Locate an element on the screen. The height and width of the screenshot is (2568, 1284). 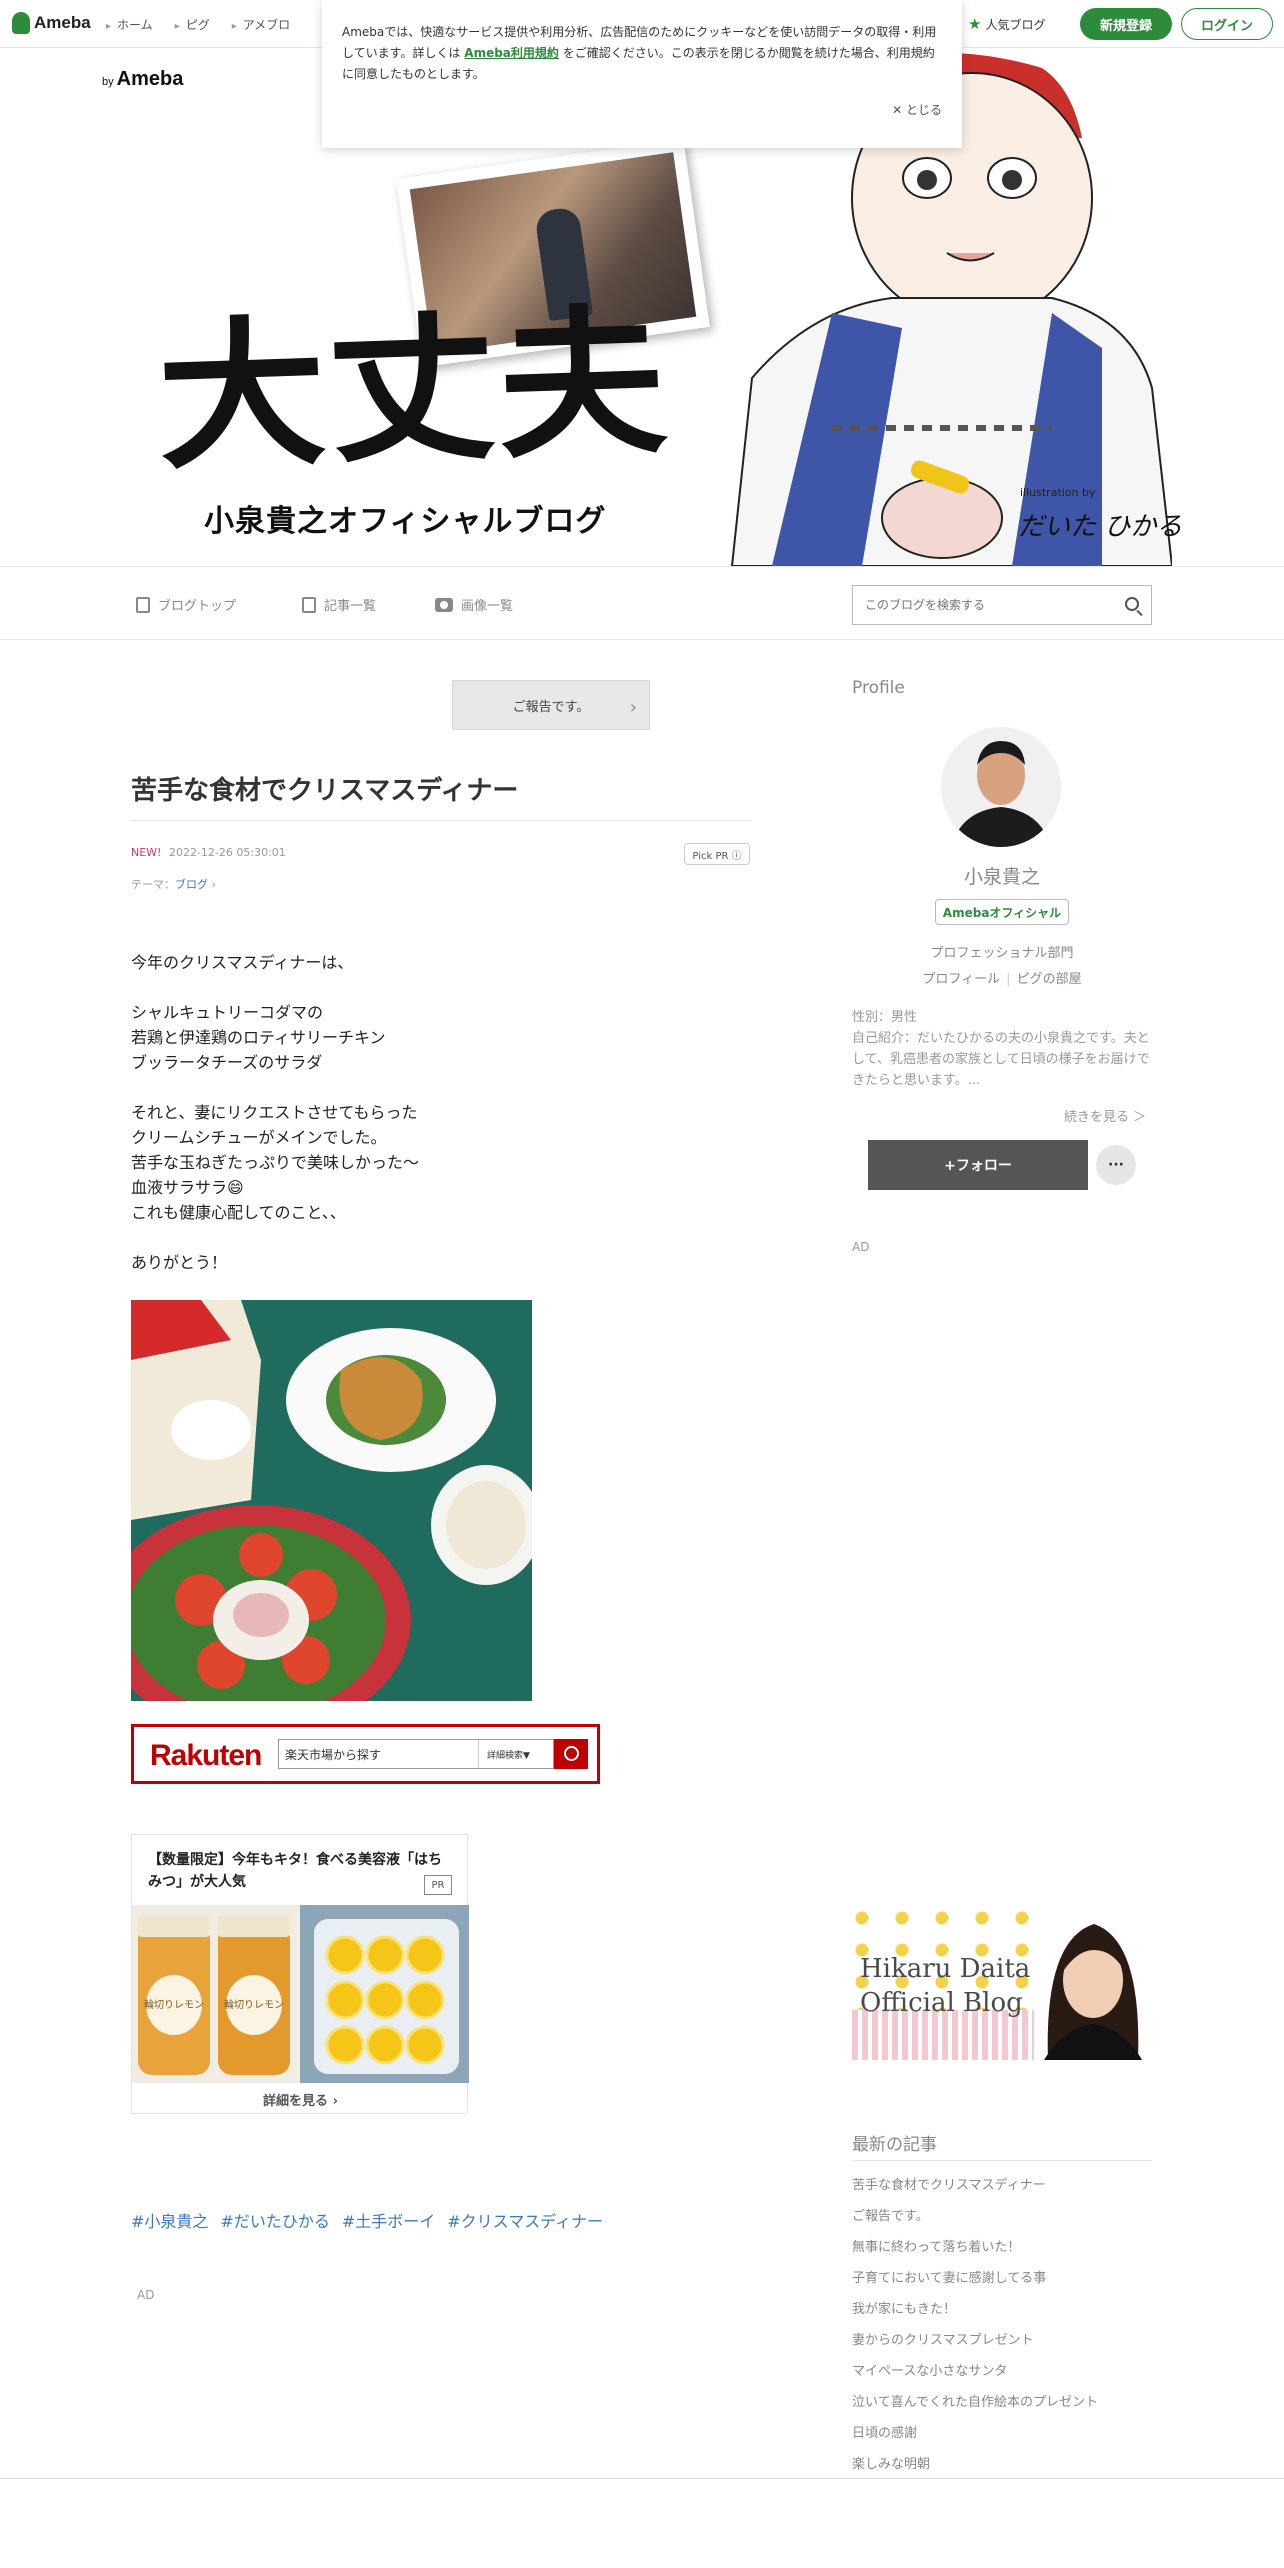
entry-list-link: 記事一覧 is located at coordinates (339, 604).